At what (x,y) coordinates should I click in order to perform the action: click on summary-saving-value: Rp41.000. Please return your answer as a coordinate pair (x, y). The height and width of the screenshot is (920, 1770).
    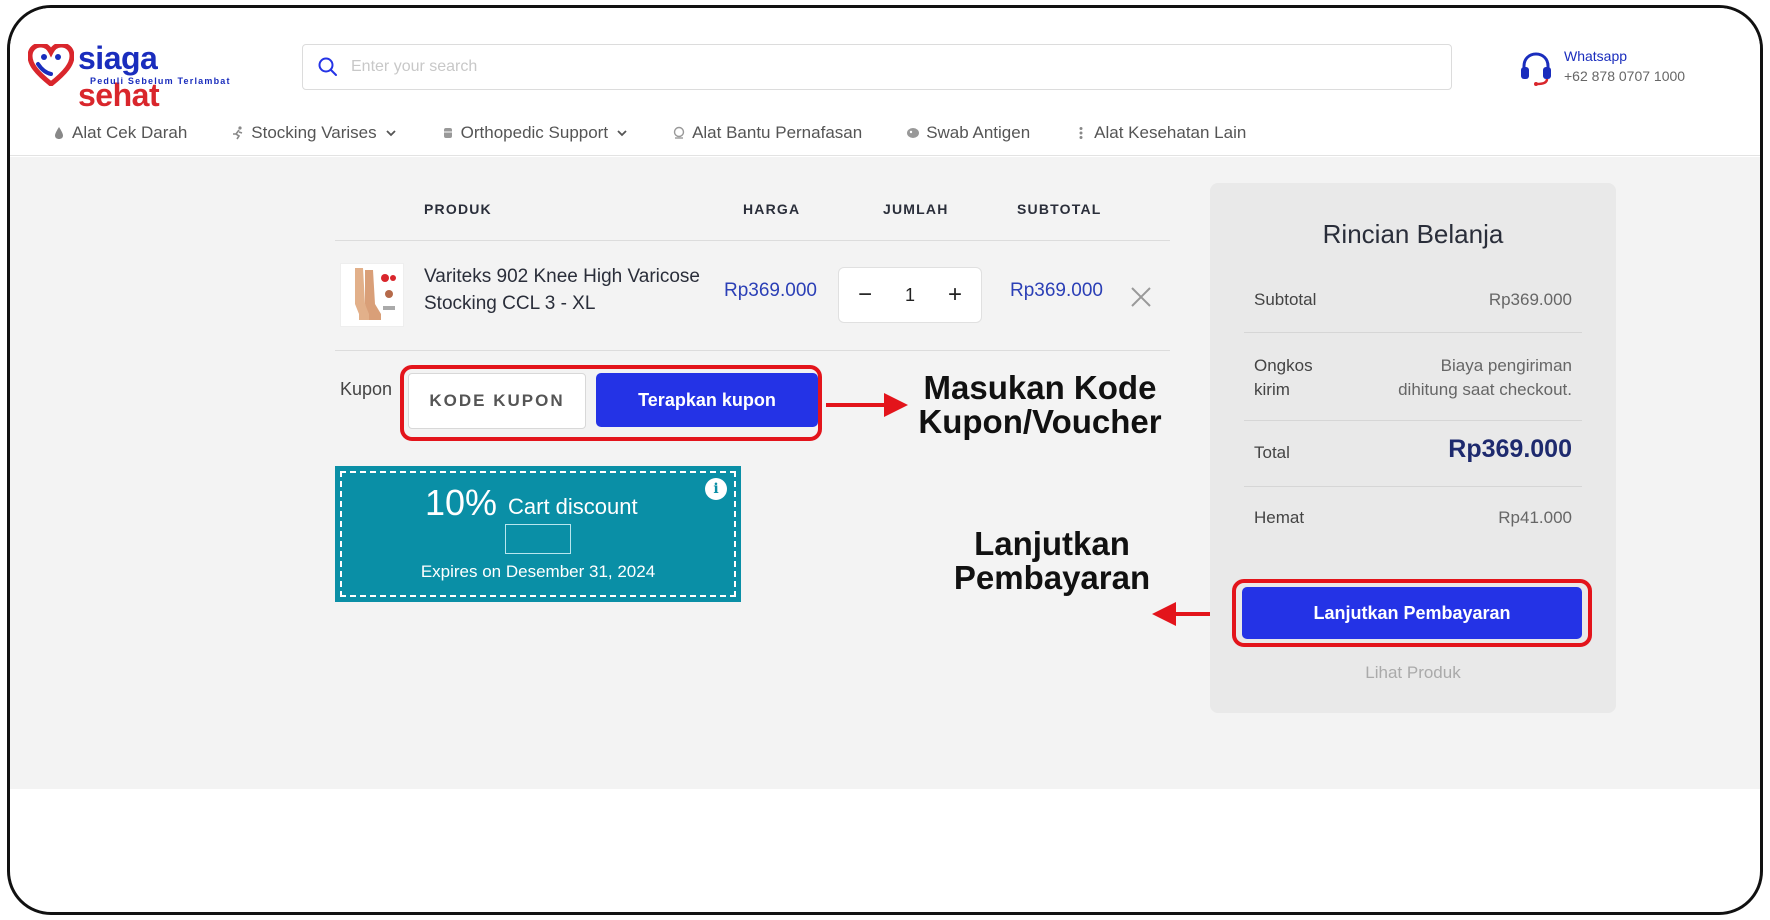
    Looking at the image, I should click on (1535, 517).